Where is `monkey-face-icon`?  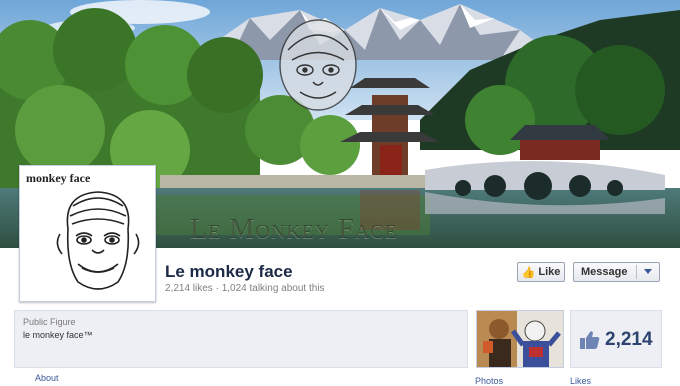
monkey-face-icon is located at coordinates (98, 240).